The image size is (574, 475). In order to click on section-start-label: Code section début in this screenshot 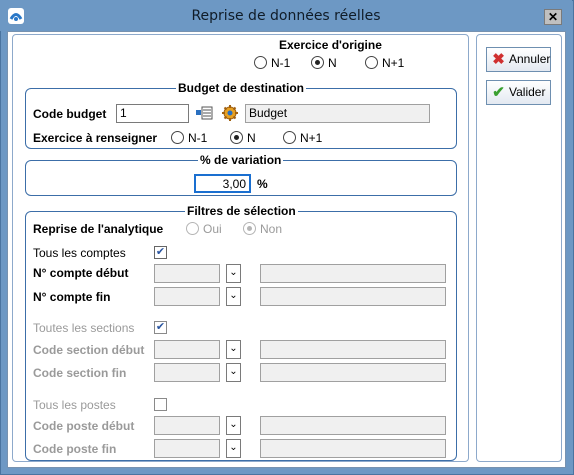, I will do `click(89, 350)`.